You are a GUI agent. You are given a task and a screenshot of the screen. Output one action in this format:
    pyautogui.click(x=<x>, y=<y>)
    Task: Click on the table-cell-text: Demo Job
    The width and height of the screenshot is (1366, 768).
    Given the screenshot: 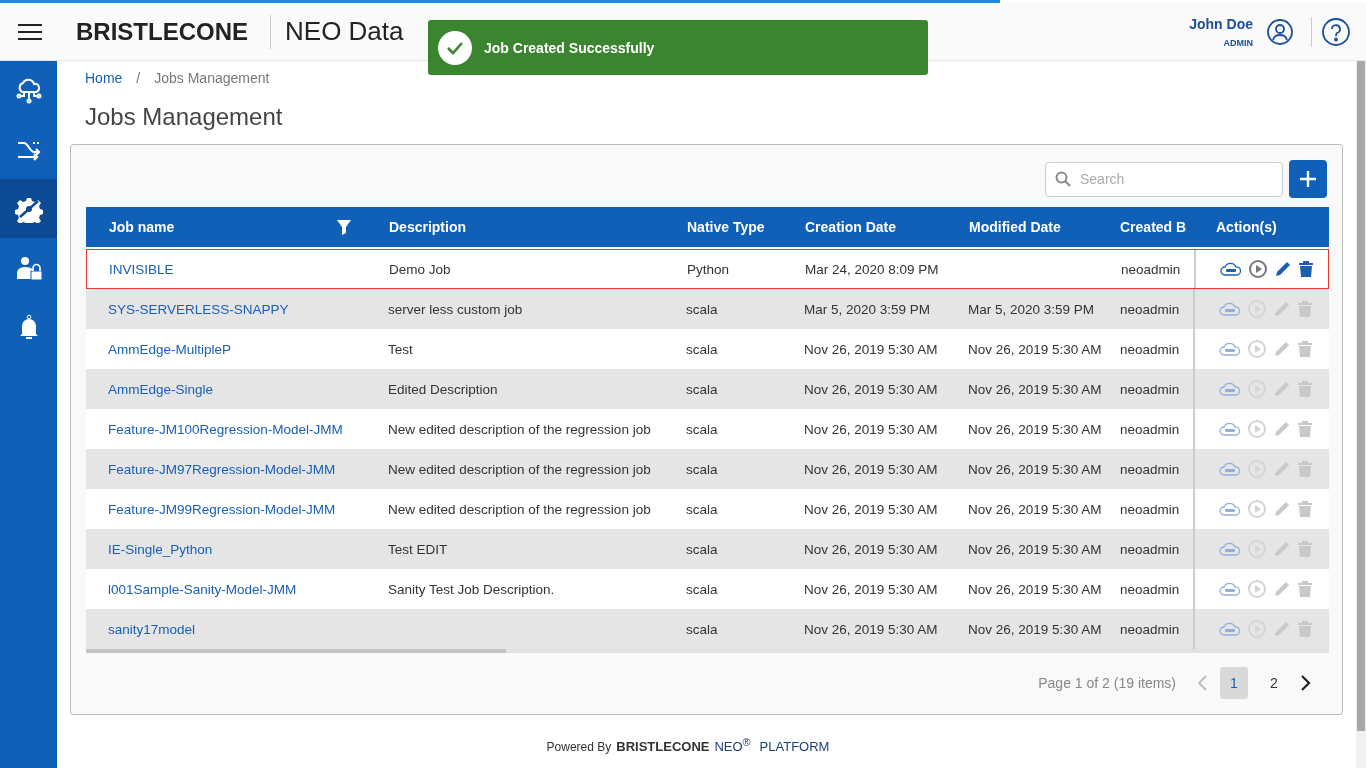 What is the action you would take?
    pyautogui.click(x=420, y=269)
    